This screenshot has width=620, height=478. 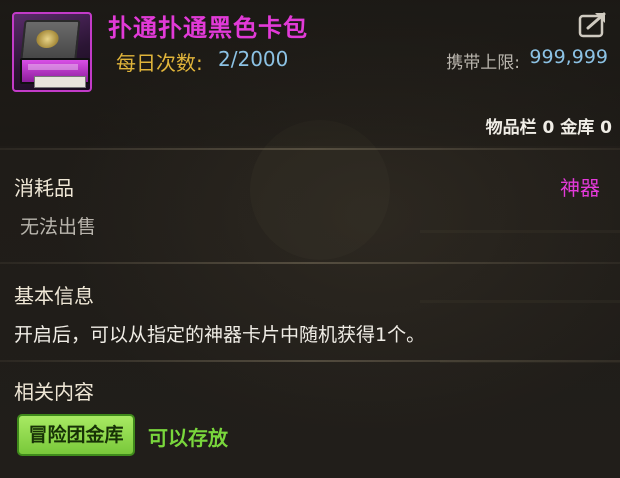 I want to click on adventure-vault-button: 冒险团金库, so click(x=76, y=435).